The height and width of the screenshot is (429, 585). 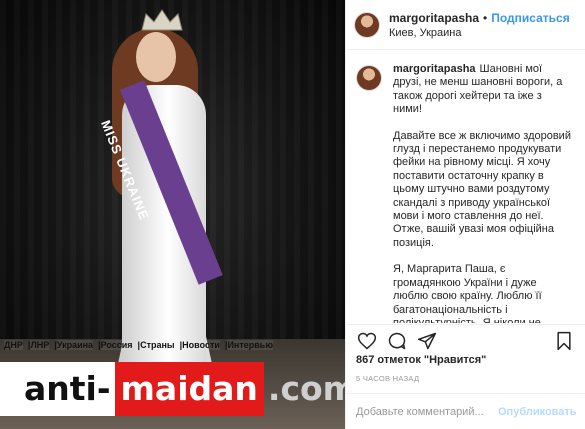 I want to click on caption-username: margoritapasha, so click(x=434, y=69).